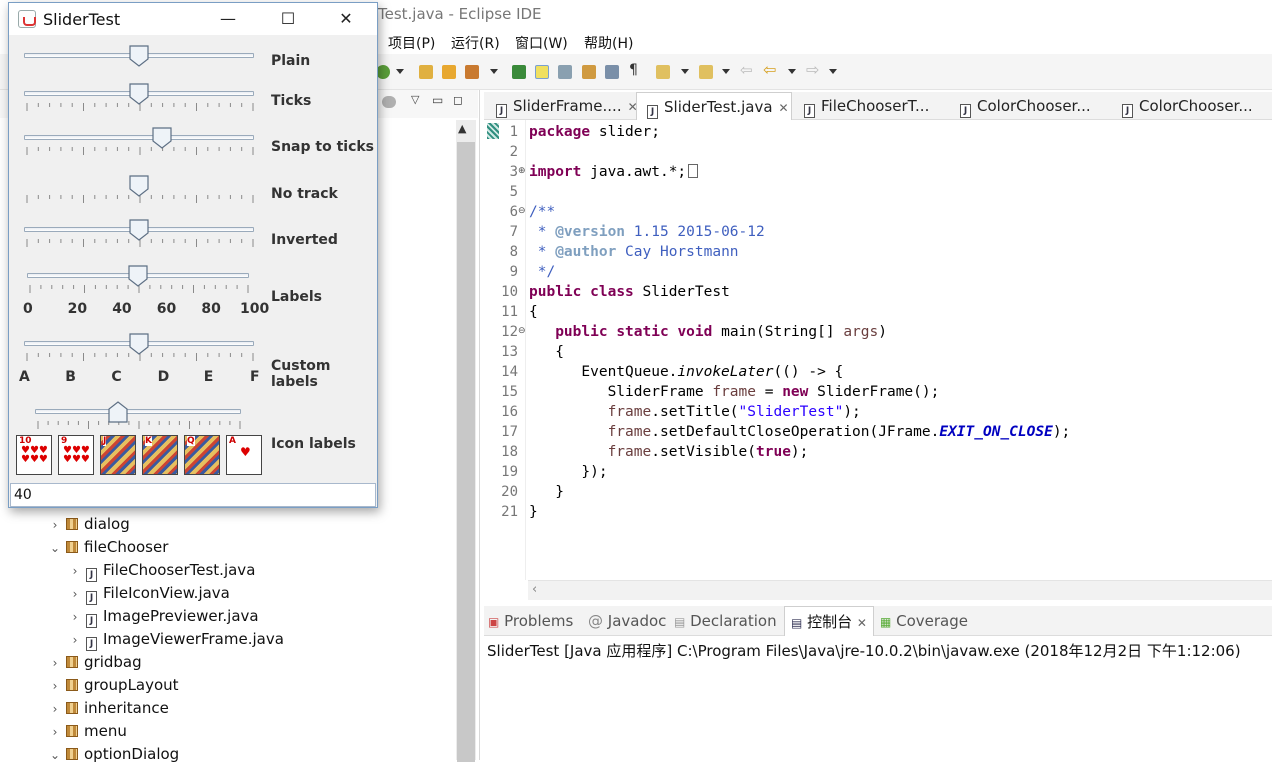 The width and height of the screenshot is (1272, 766). I want to click on code-line: public static void main(String[] args), so click(708, 332).